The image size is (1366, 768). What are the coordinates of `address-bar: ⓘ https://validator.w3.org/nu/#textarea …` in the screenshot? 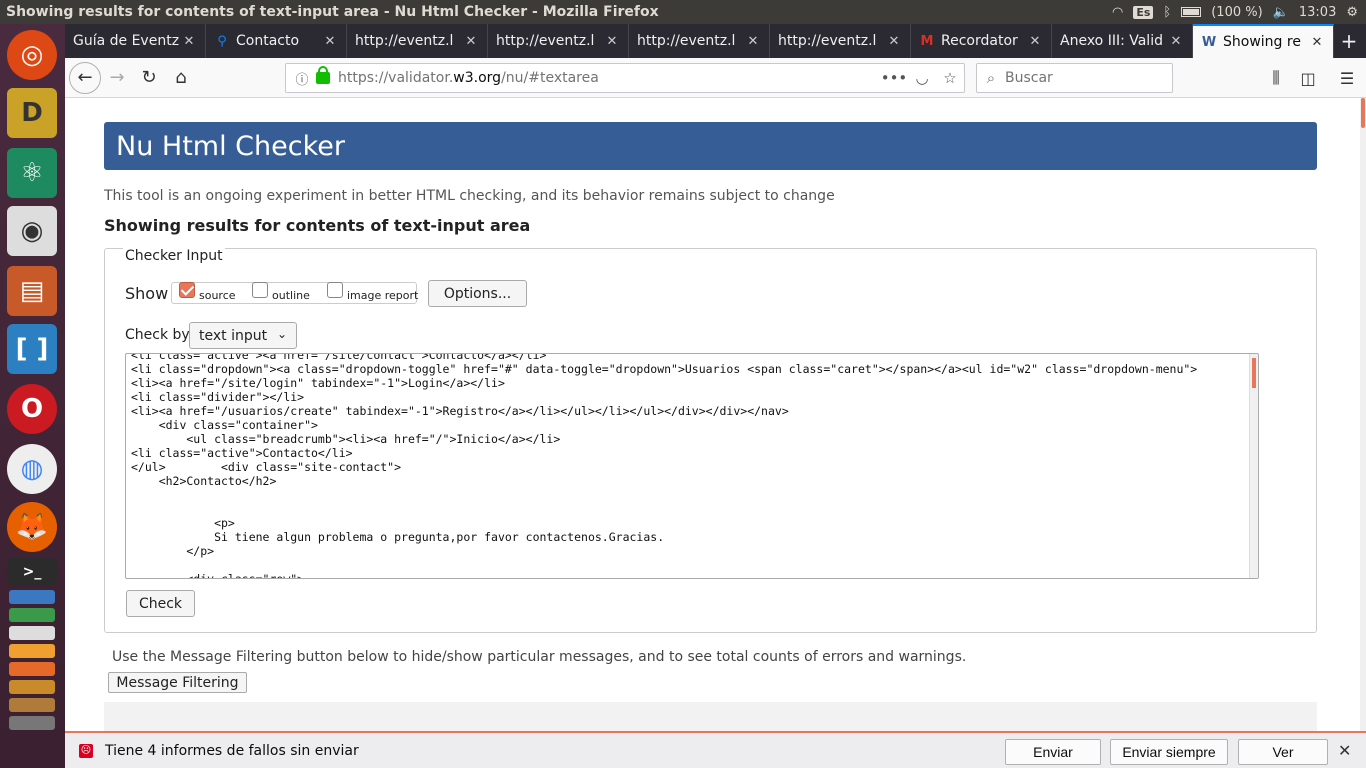 It's located at (625, 78).